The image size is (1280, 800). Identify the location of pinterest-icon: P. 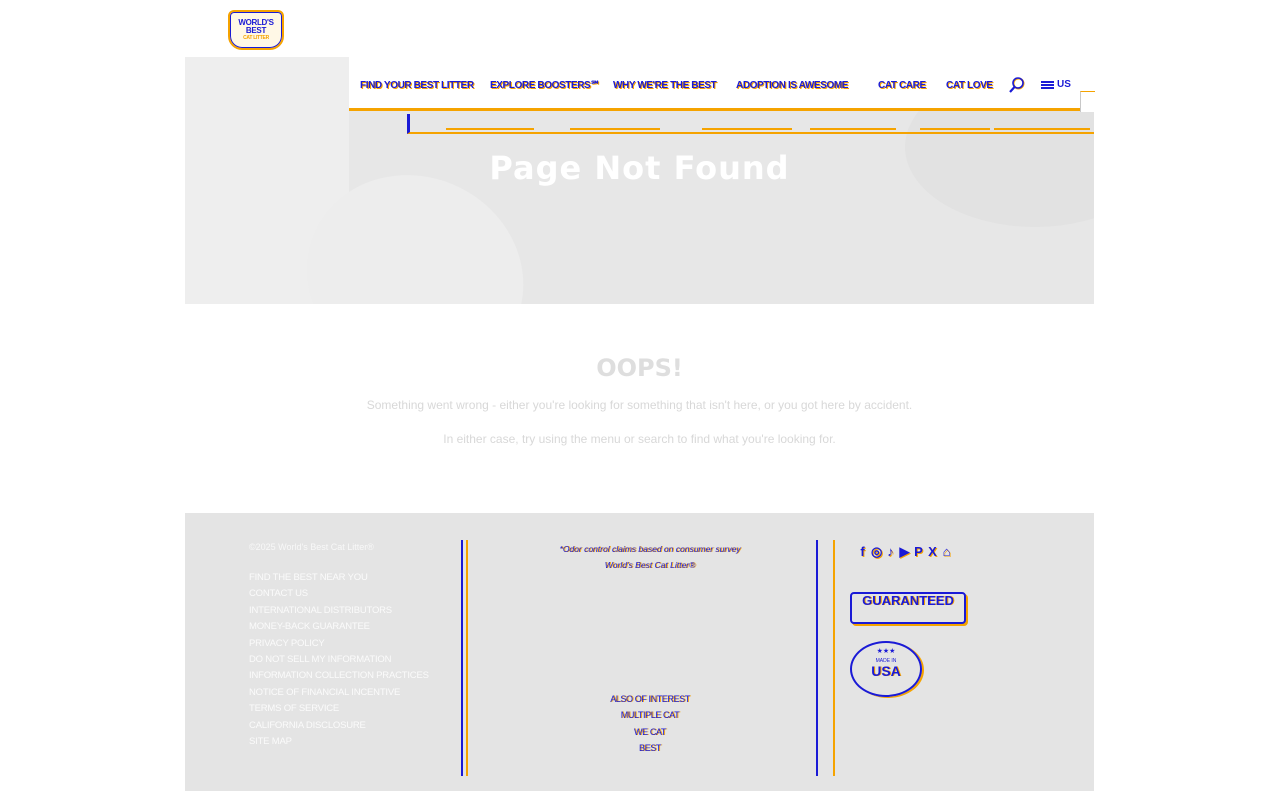
(918, 551).